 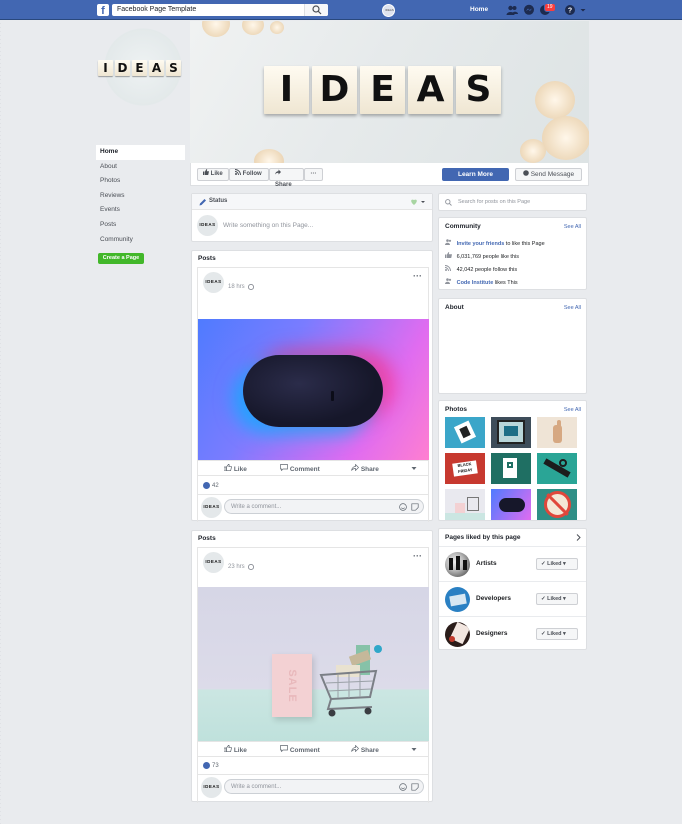 I want to click on code-institute-text: likes This, so click(x=505, y=283).